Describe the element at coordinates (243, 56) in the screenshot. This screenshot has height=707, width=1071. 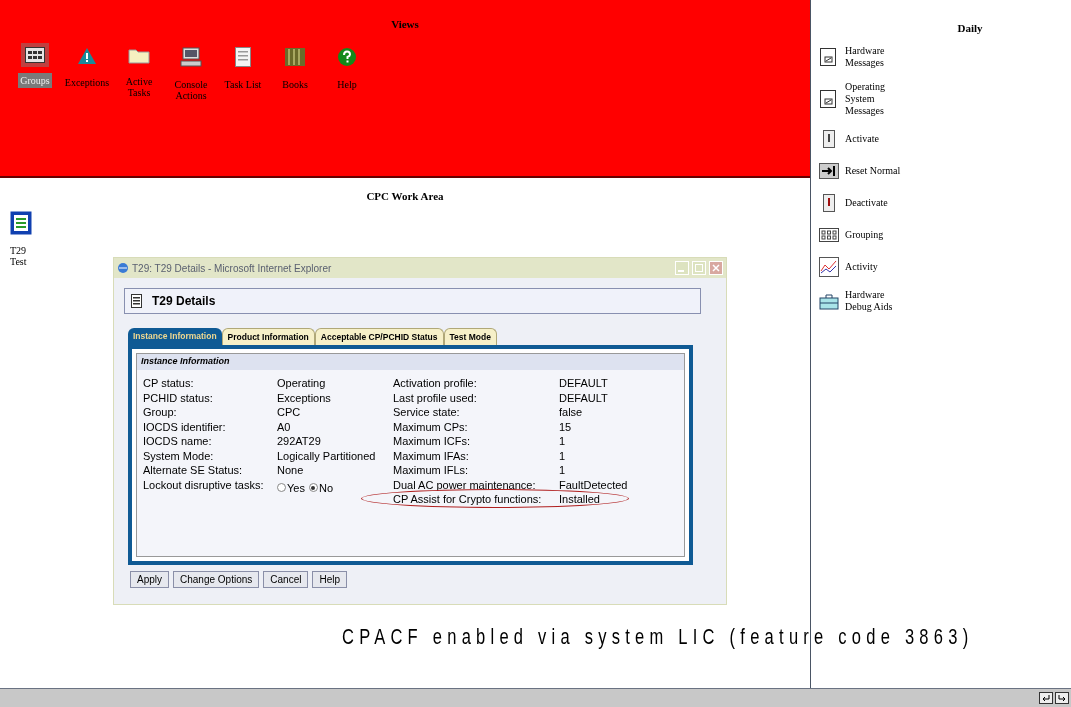
I see `list-icon` at that location.